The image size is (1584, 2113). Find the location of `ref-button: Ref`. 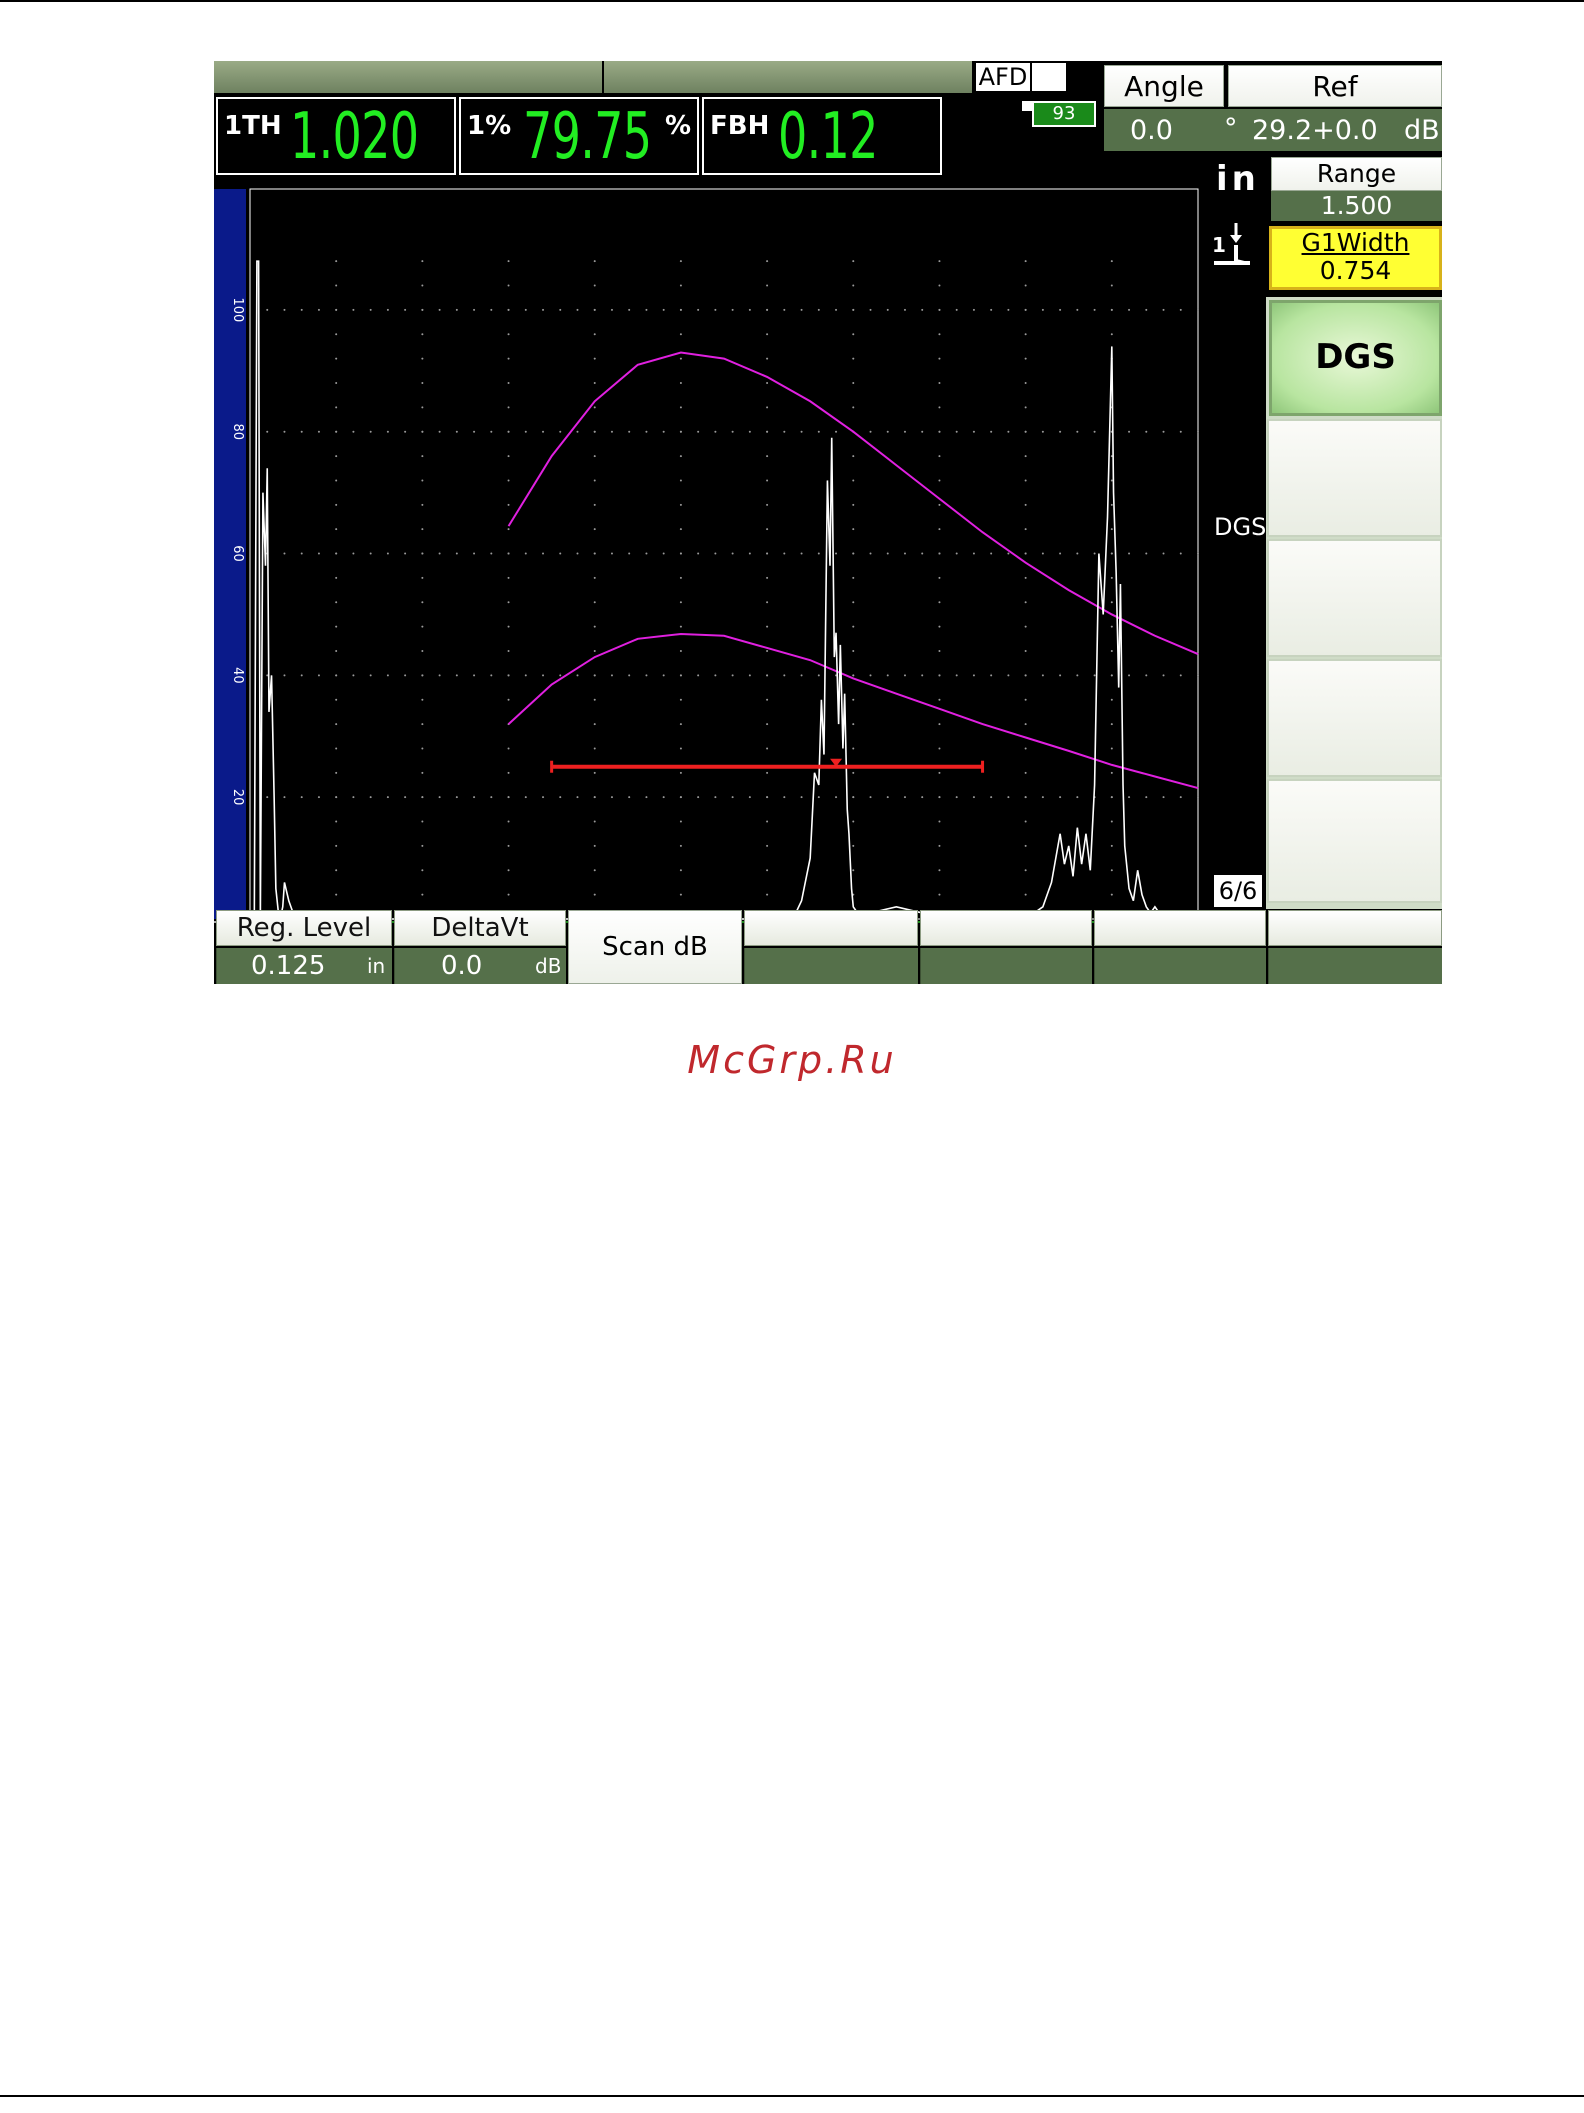

ref-button: Ref is located at coordinates (1335, 86).